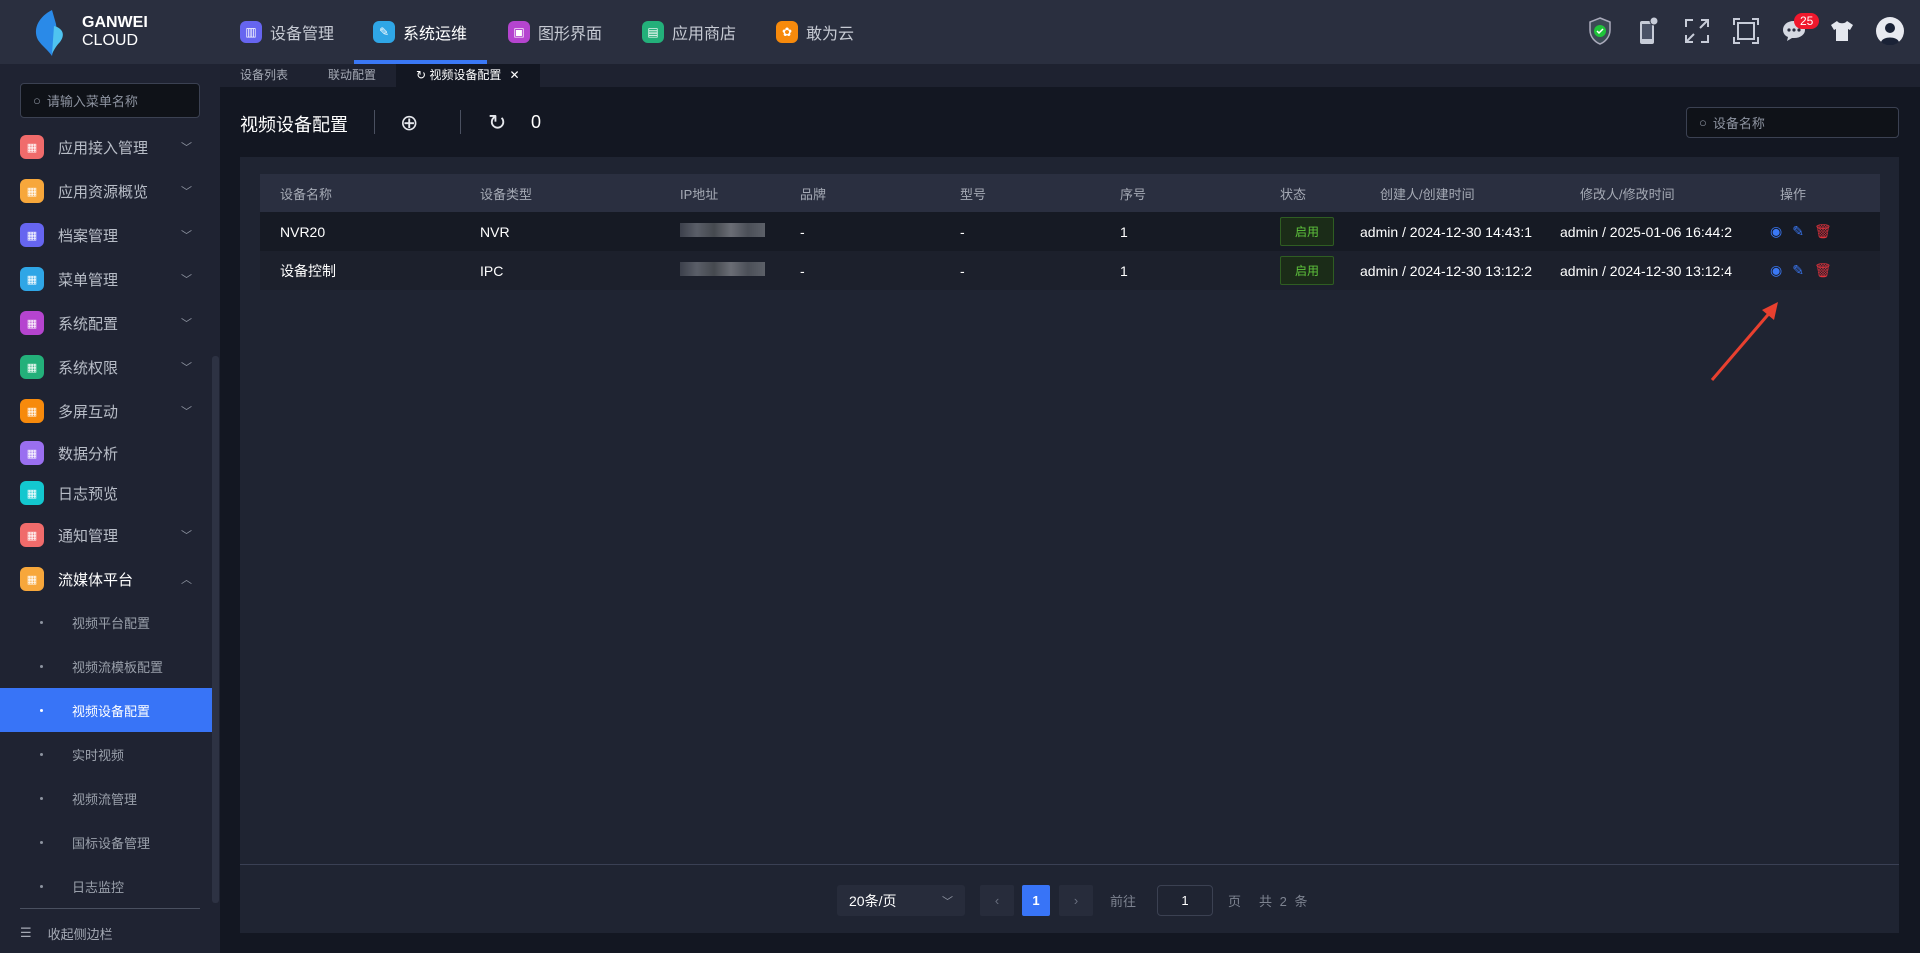 Image resolution: width=1920 pixels, height=953 pixels. I want to click on tab-video-device-config: ↻ 视频设备配置 ✕, so click(468, 75).